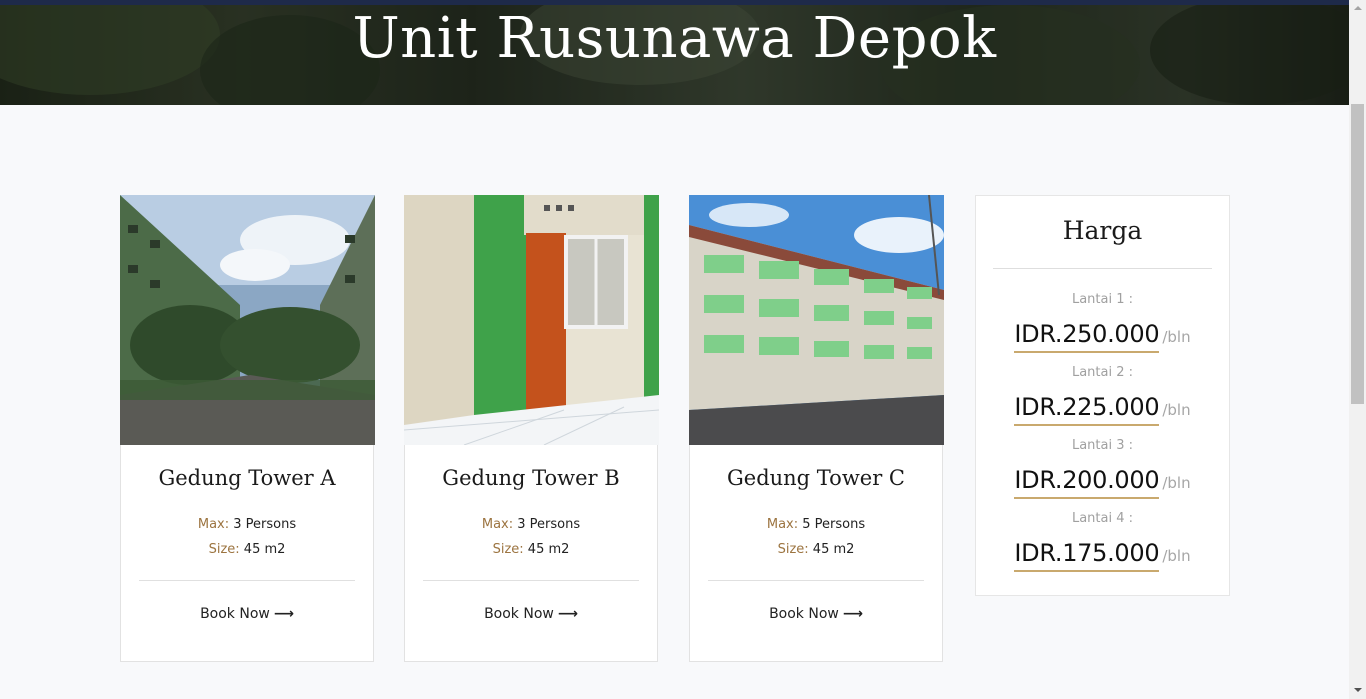 The height and width of the screenshot is (699, 1366). Describe the element at coordinates (1357, 254) in the screenshot. I see `scroll-thumb` at that location.